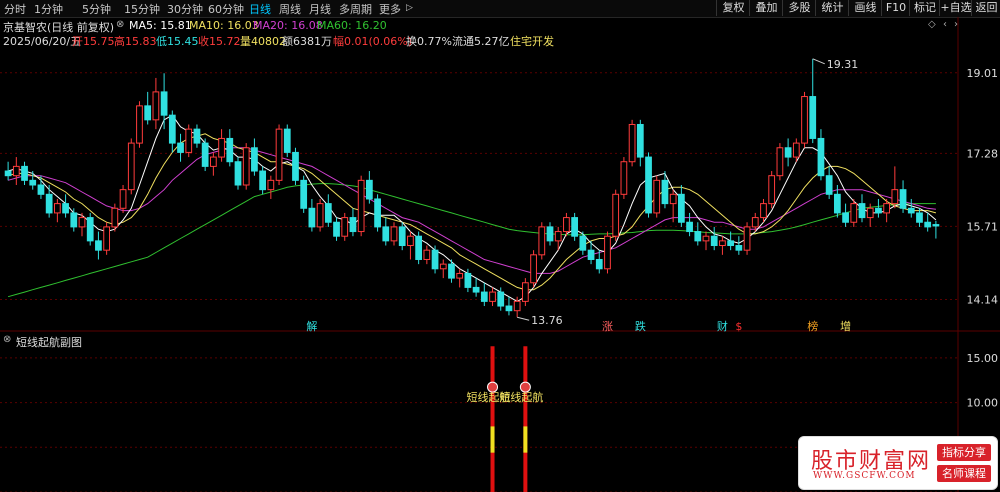 The height and width of the screenshot is (492, 1000). What do you see at coordinates (120, 24) in the screenshot?
I see `ma-settings-icon: ⊗` at bounding box center [120, 24].